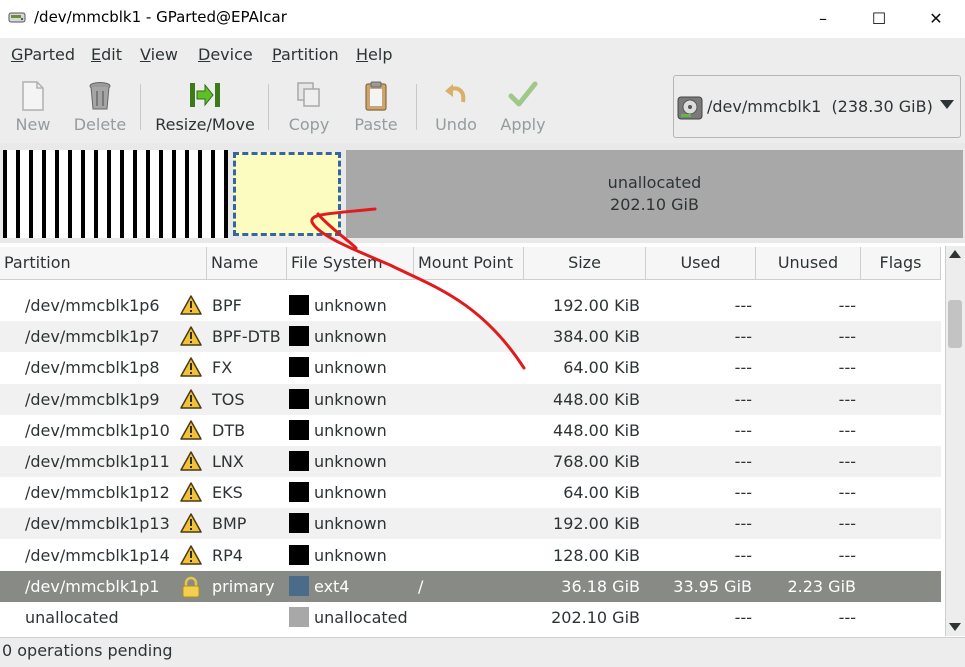 The height and width of the screenshot is (667, 965). I want to click on table-row: /dev/mmcblk1p9 TOS unknown 448.00 KiB --- ---, so click(470, 399).